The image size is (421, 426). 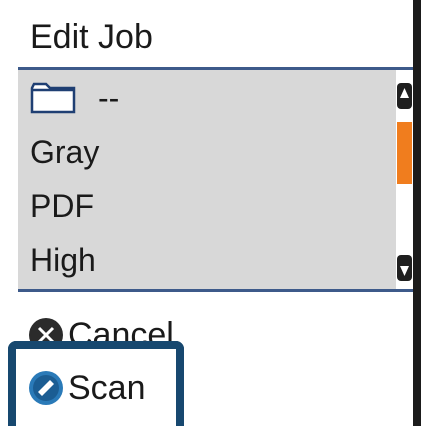 What do you see at coordinates (46, 331) in the screenshot?
I see `cancel-icon` at bounding box center [46, 331].